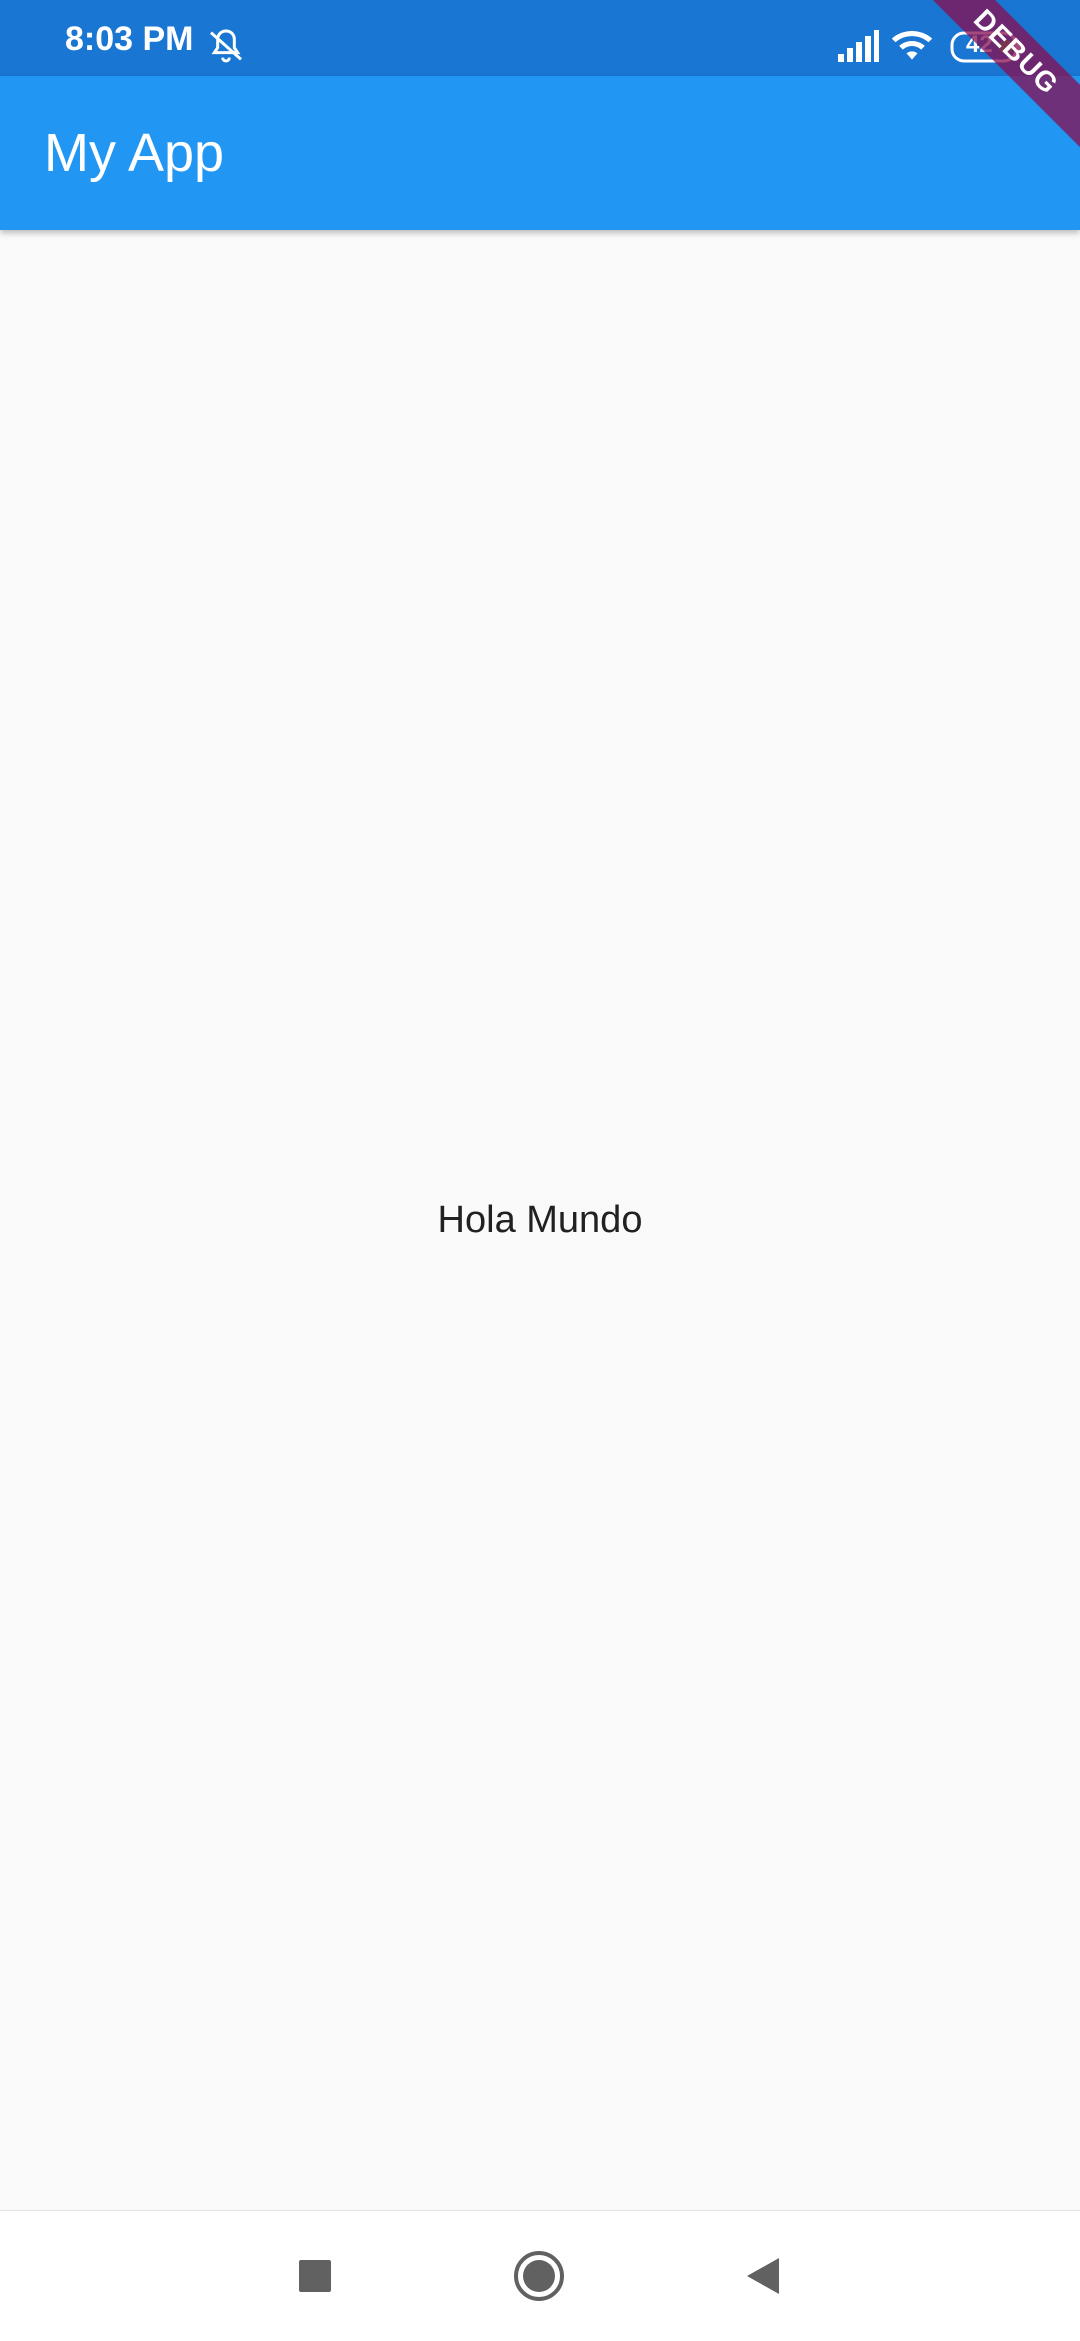 This screenshot has width=1080, height=2341. I want to click on app-title: My App, so click(134, 153).